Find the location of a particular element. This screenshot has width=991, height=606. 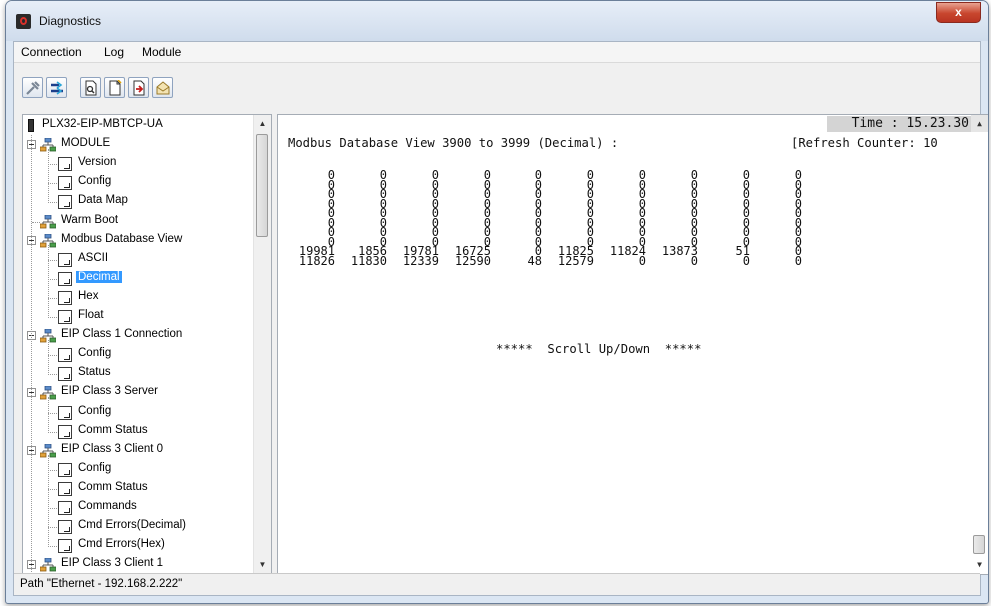

tree-item-status: Status is located at coordinates (137, 373).